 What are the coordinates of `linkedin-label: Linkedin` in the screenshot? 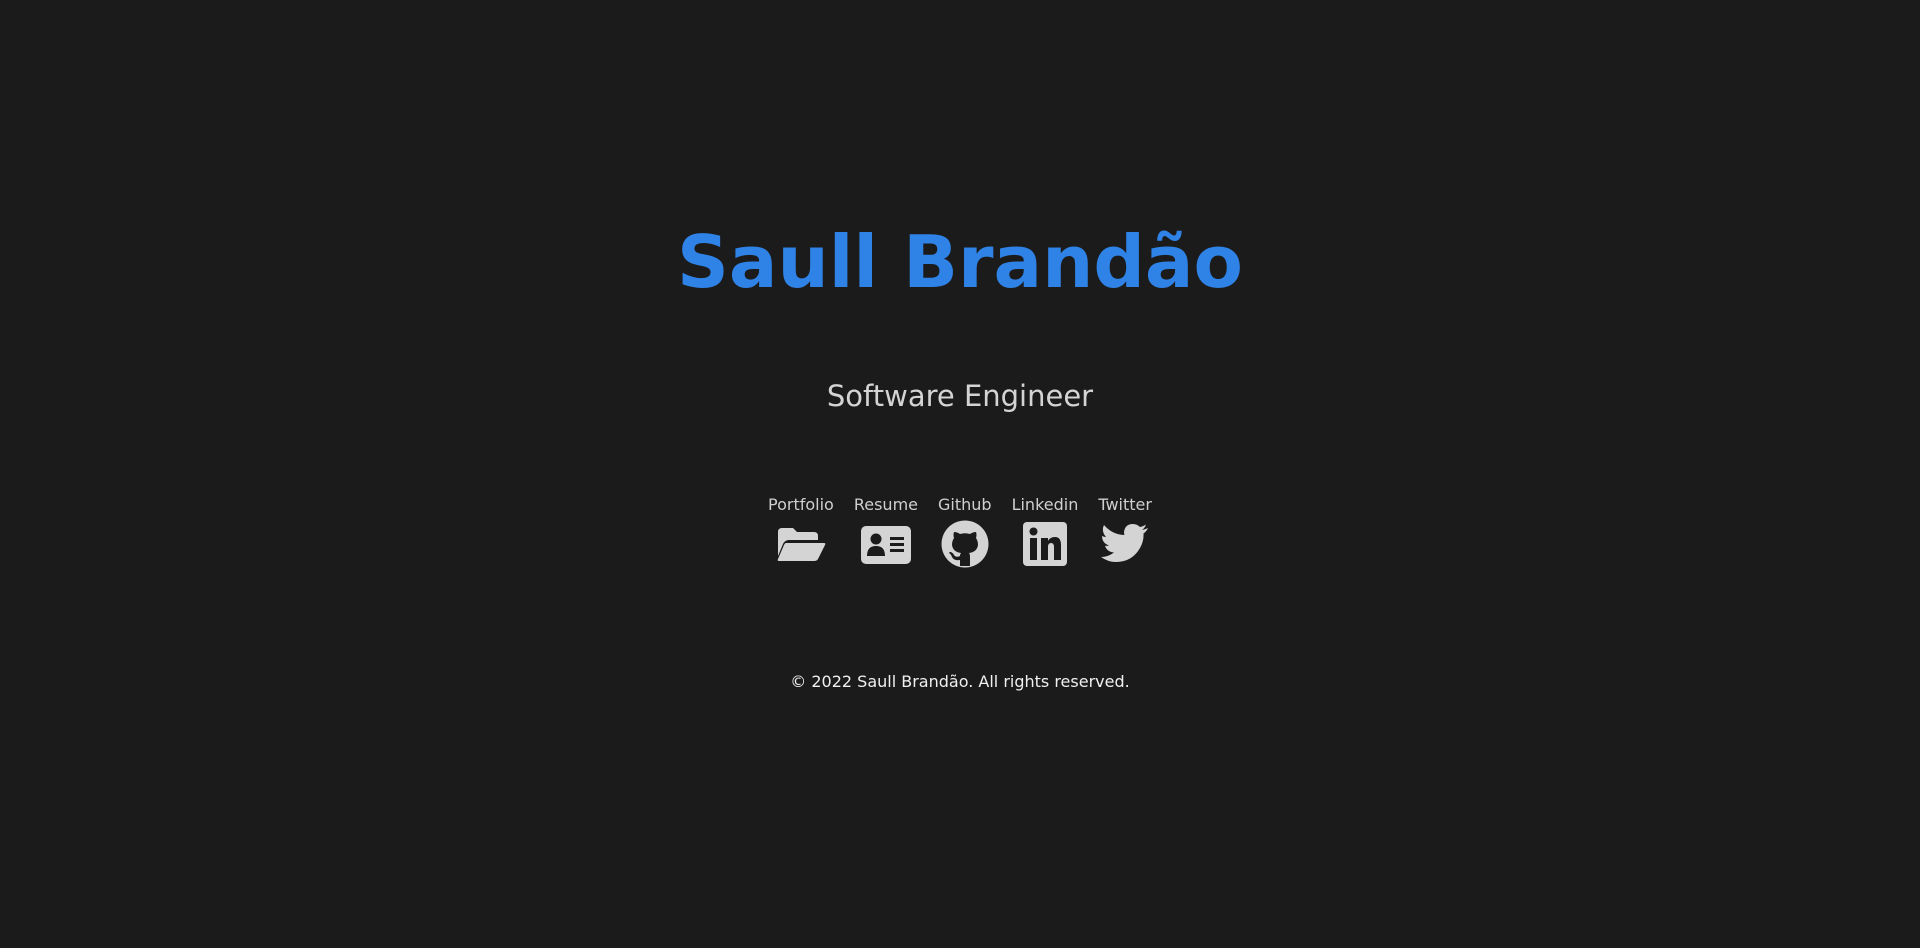 It's located at (1045, 504).